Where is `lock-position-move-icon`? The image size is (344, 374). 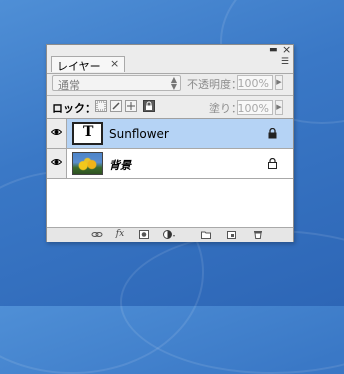 lock-position-move-icon is located at coordinates (131, 106).